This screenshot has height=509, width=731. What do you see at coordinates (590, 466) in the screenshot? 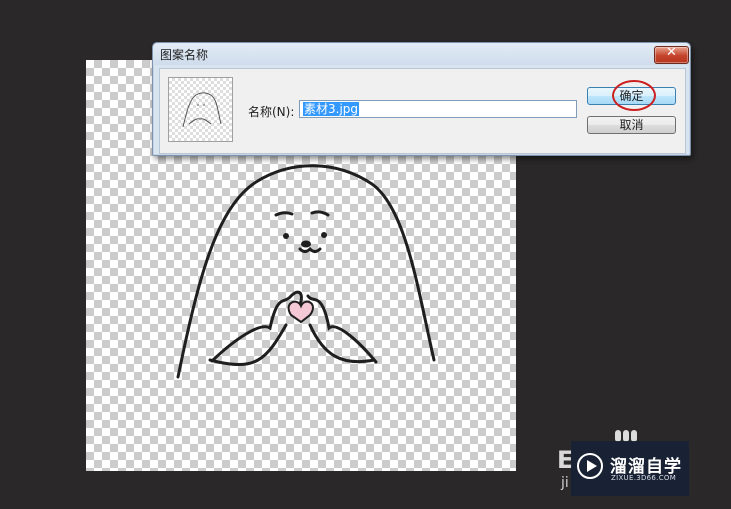
I see `play-icon` at bounding box center [590, 466].